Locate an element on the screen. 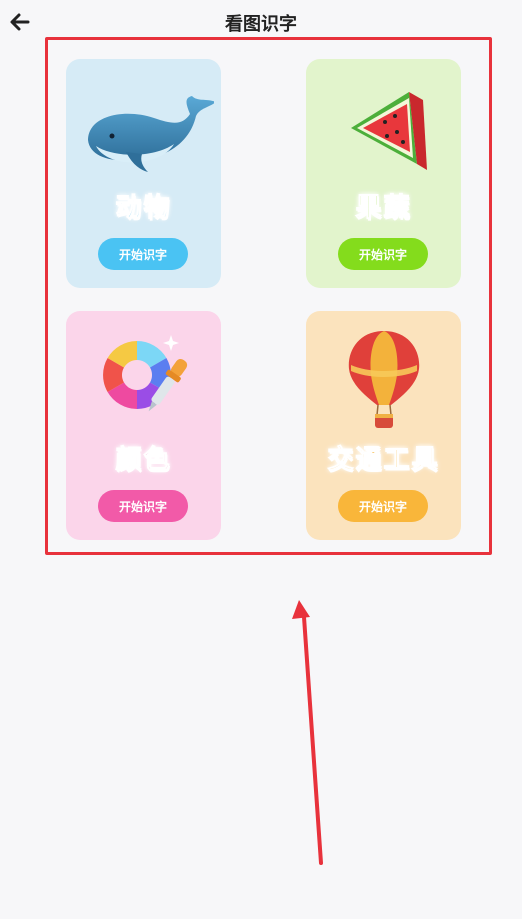 This screenshot has width=522, height=919. page-title: 看图识字 is located at coordinates (261, 24).